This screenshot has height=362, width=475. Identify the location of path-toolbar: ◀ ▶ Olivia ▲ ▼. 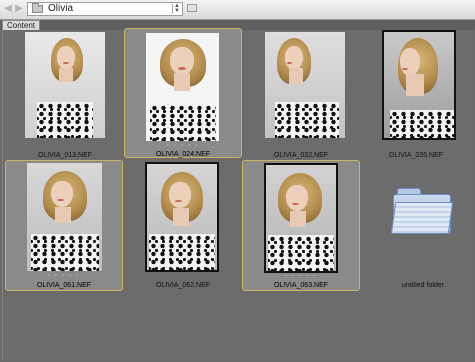
(237, 10).